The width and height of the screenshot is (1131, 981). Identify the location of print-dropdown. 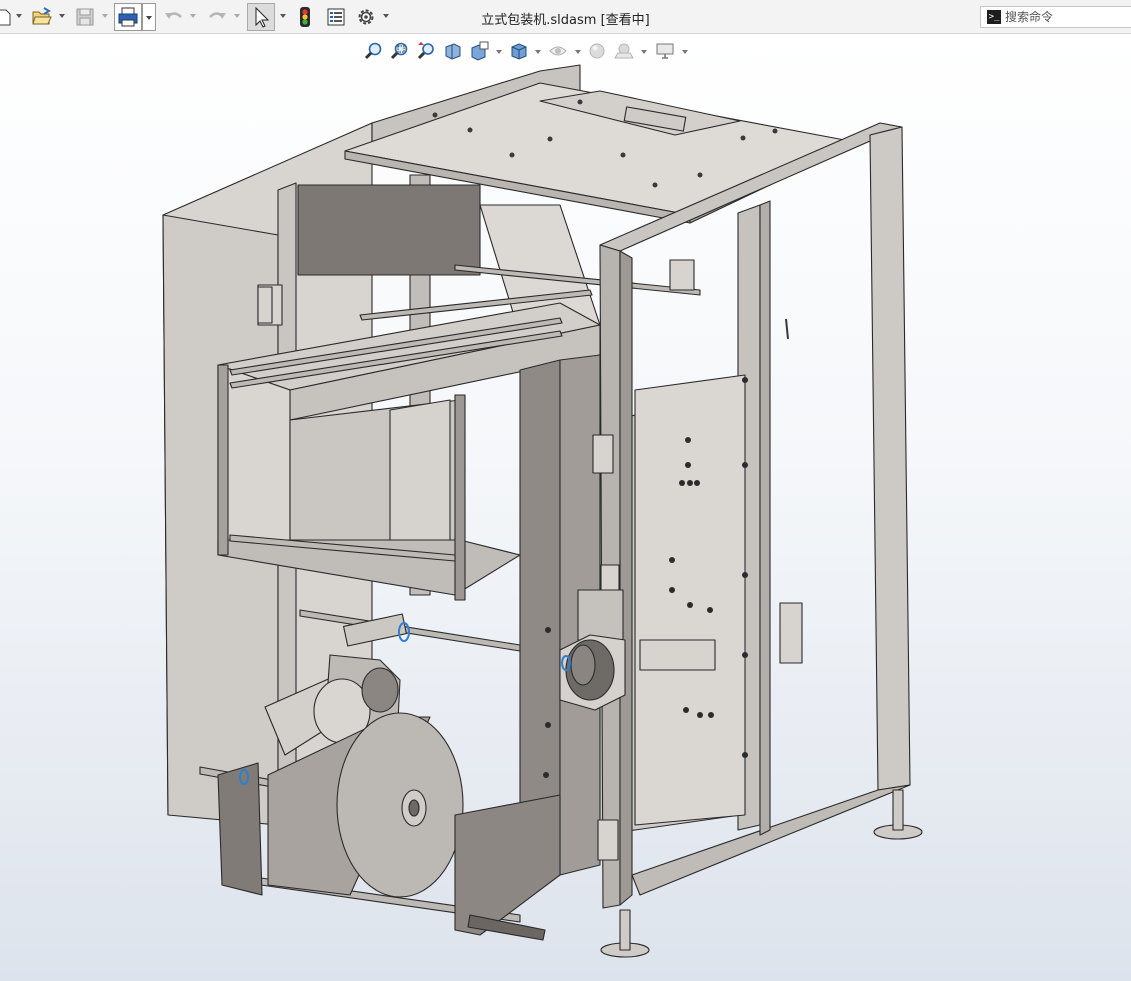
(149, 17).